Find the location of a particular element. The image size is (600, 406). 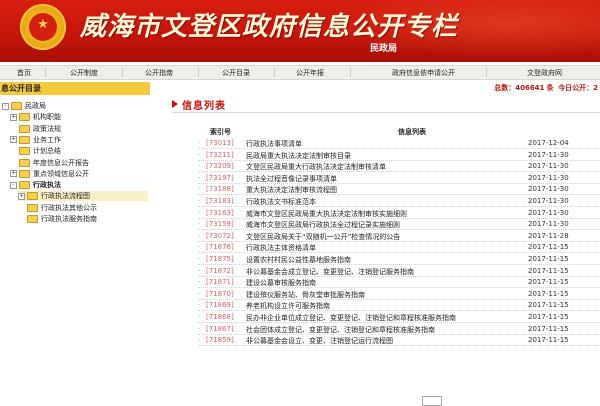

nav-disclosure-catalog: 公开目录 is located at coordinates (236, 73).